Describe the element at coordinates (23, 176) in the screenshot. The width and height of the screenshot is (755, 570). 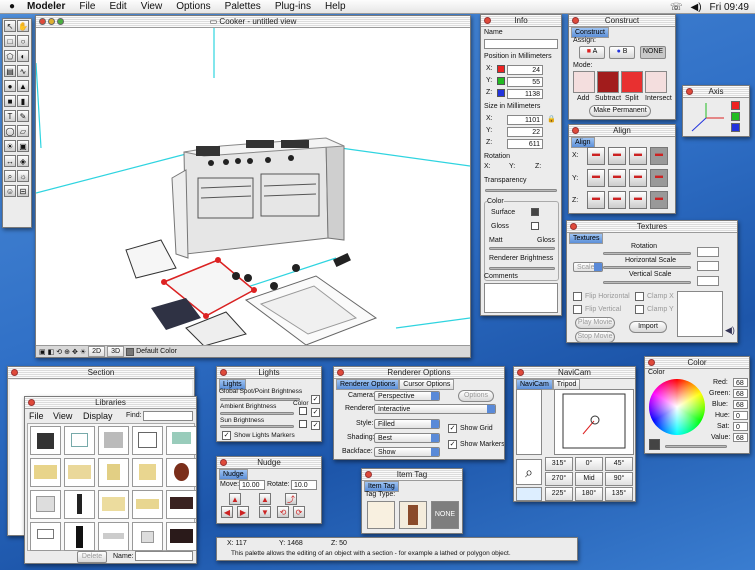
I see `tool-sun-icon: ☼` at that location.